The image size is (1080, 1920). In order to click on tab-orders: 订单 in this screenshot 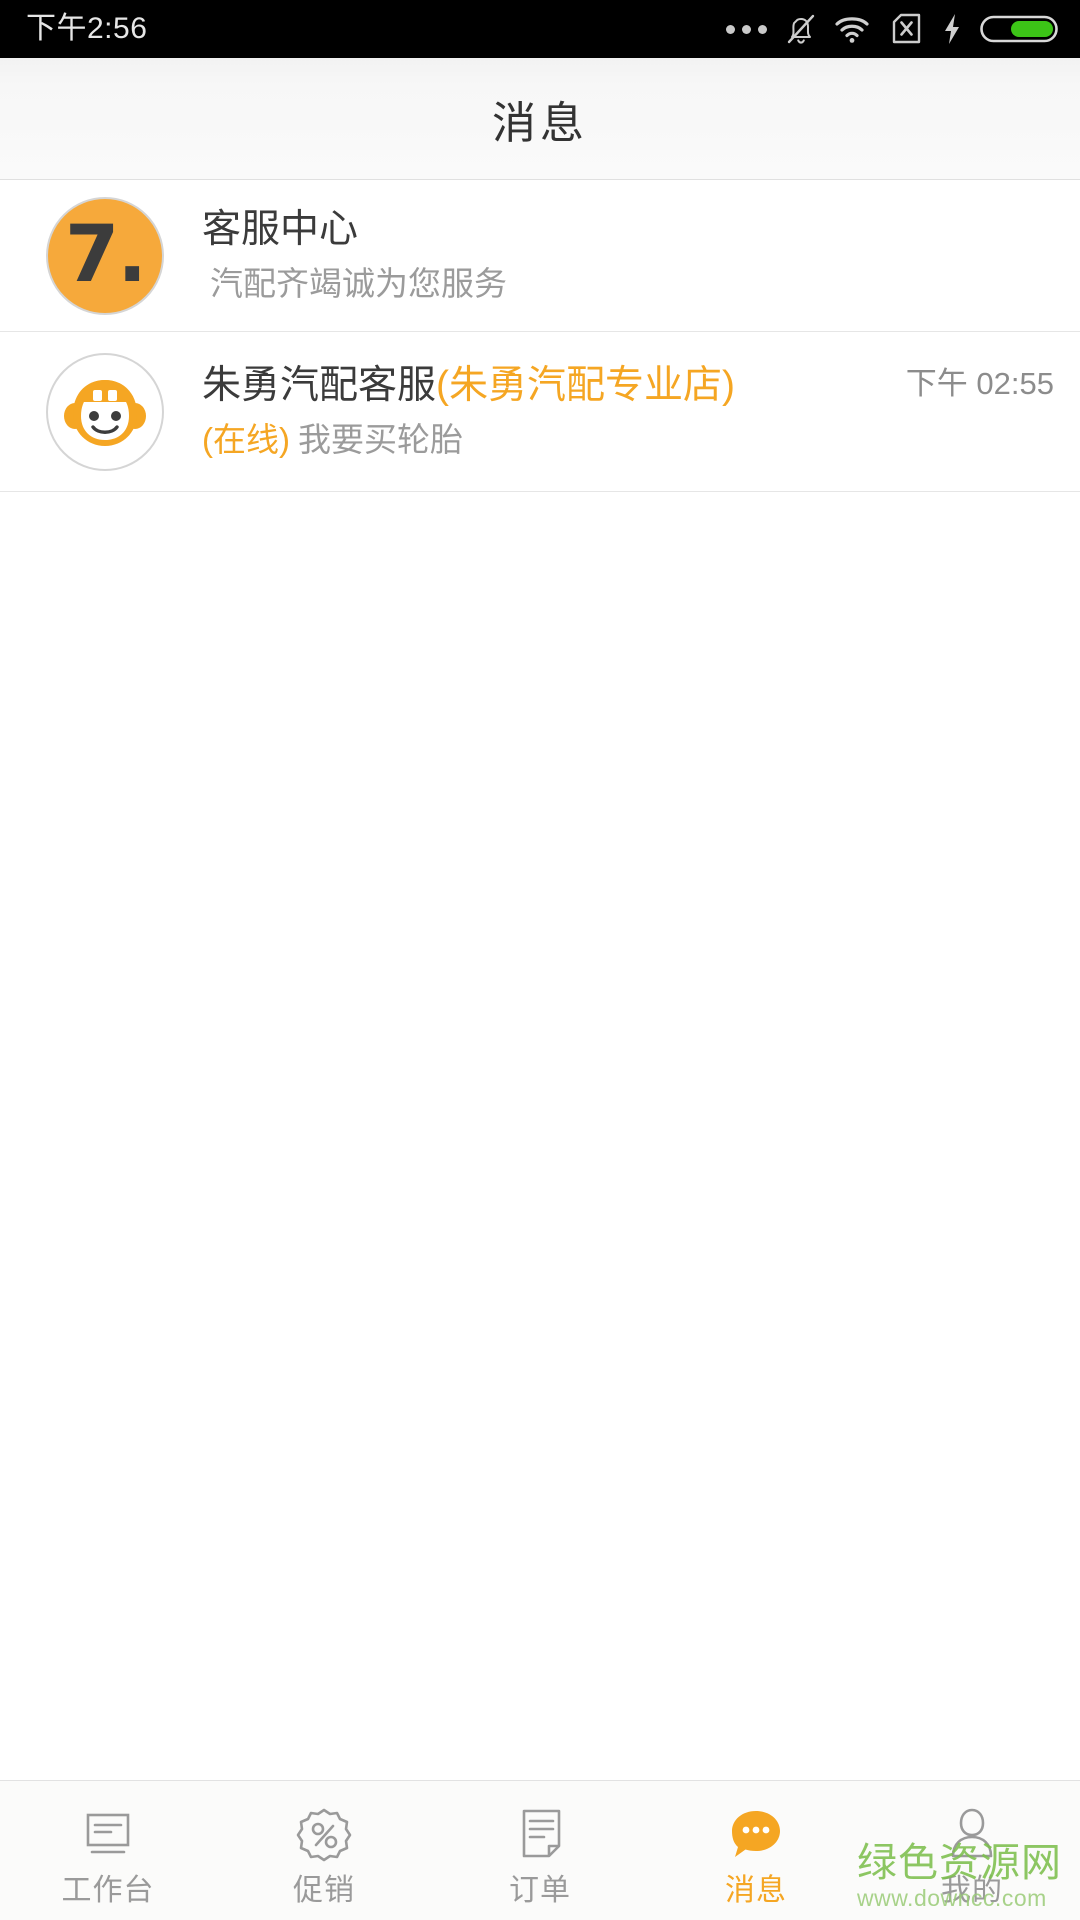, I will do `click(540, 1850)`.